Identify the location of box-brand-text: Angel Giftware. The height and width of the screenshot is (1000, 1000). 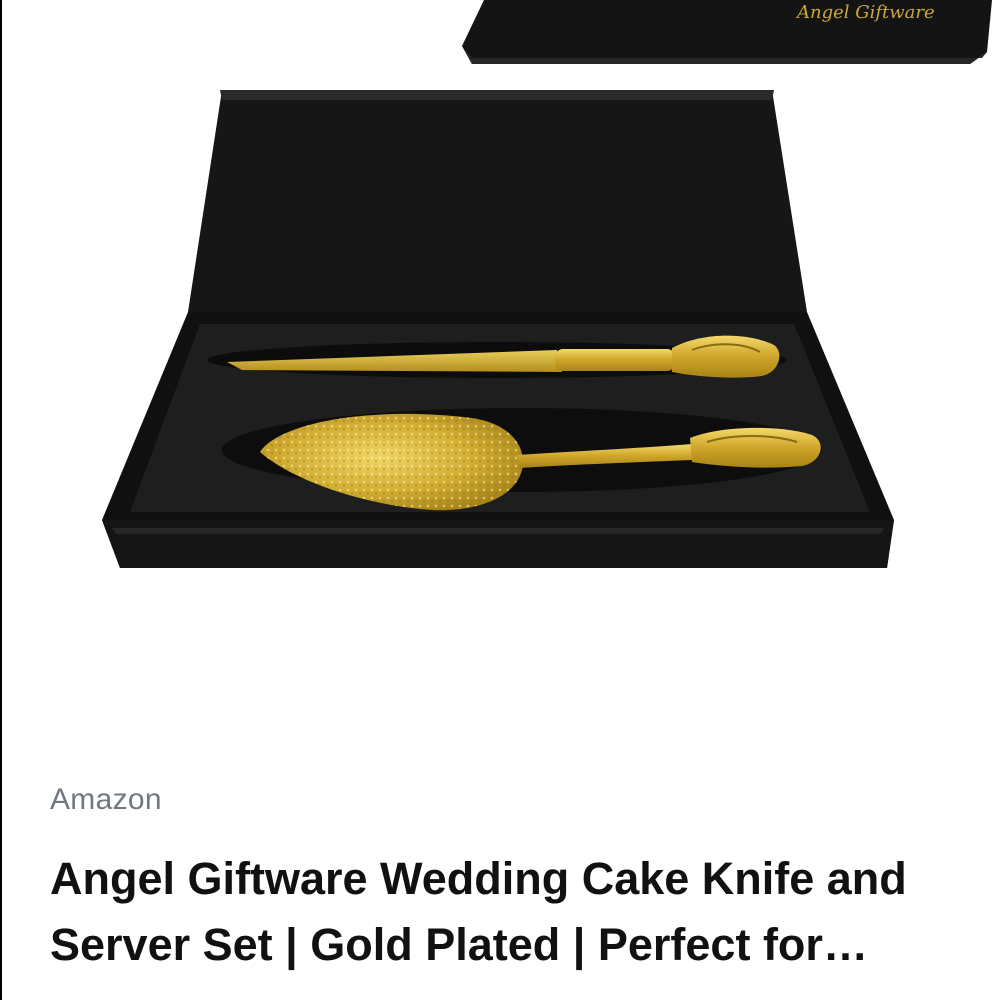
(865, 12).